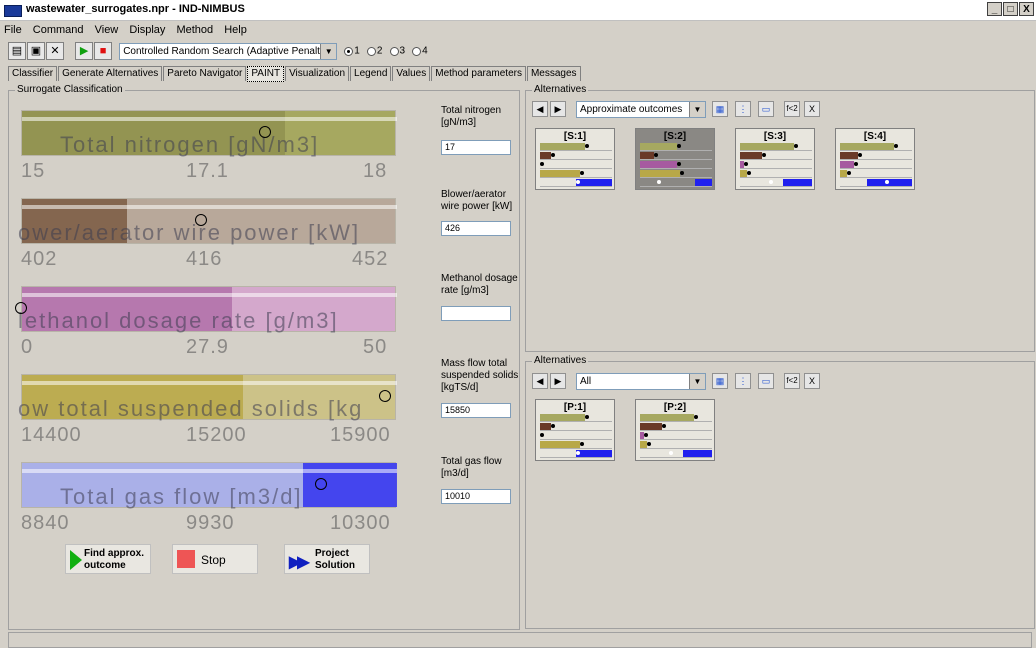 This screenshot has height=648, width=1036. I want to click on alternatives-bottom-filter: All ▼, so click(641, 381).